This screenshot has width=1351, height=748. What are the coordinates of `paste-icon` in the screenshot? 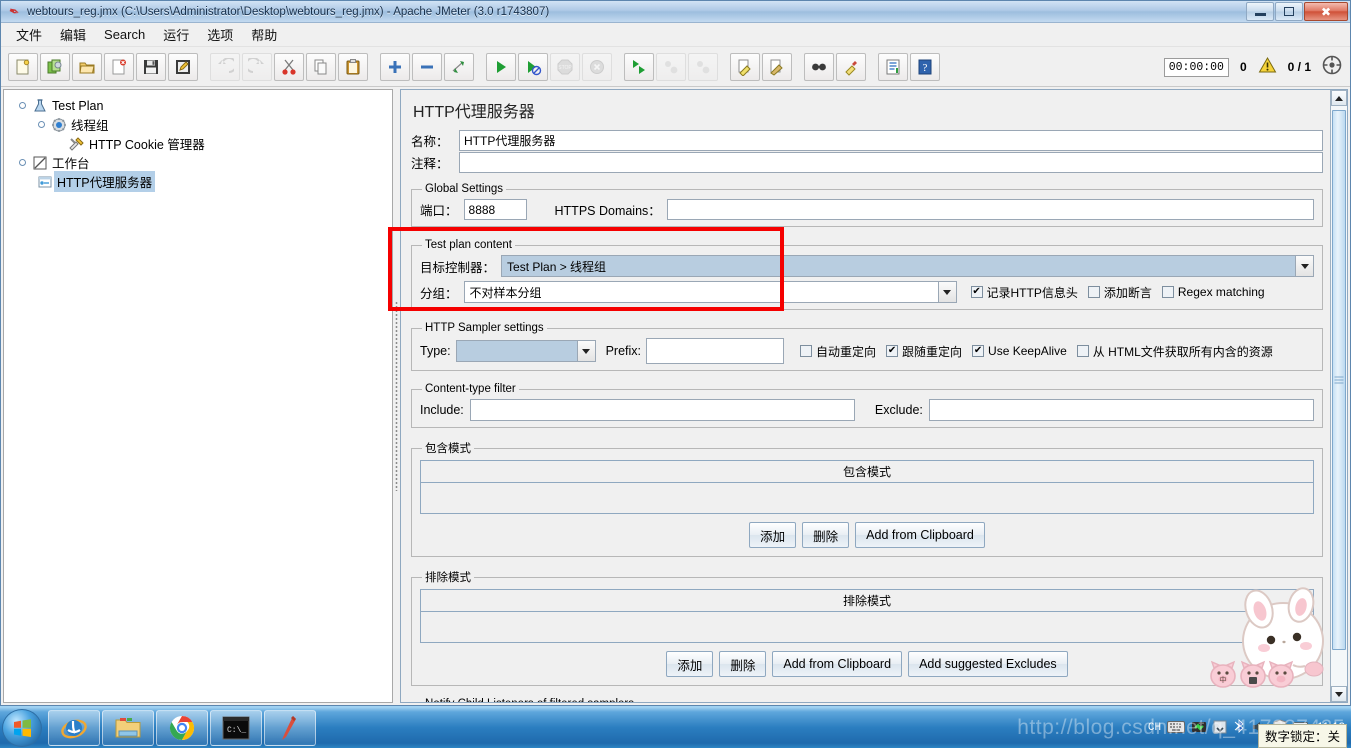 It's located at (353, 66).